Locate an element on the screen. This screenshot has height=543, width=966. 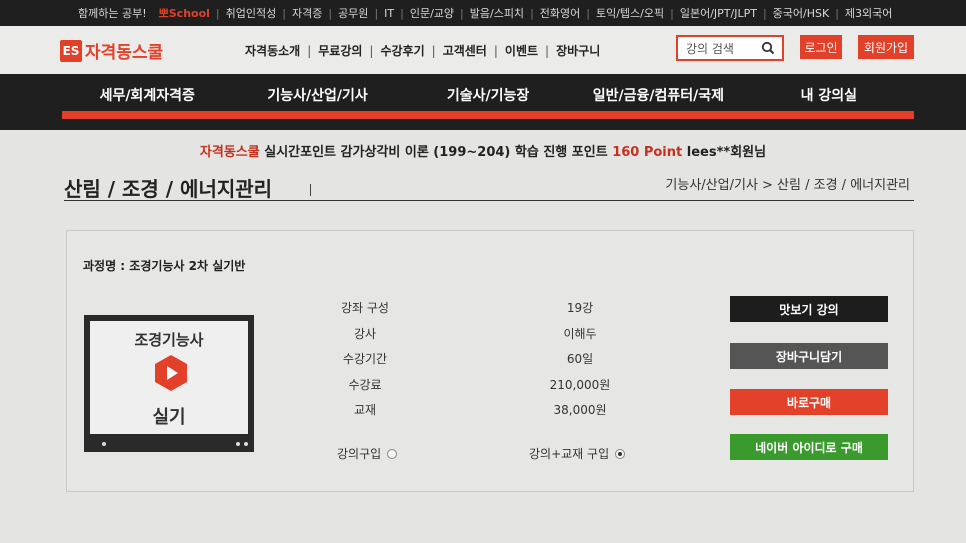
topbar-link-it: IT is located at coordinates (389, 13).